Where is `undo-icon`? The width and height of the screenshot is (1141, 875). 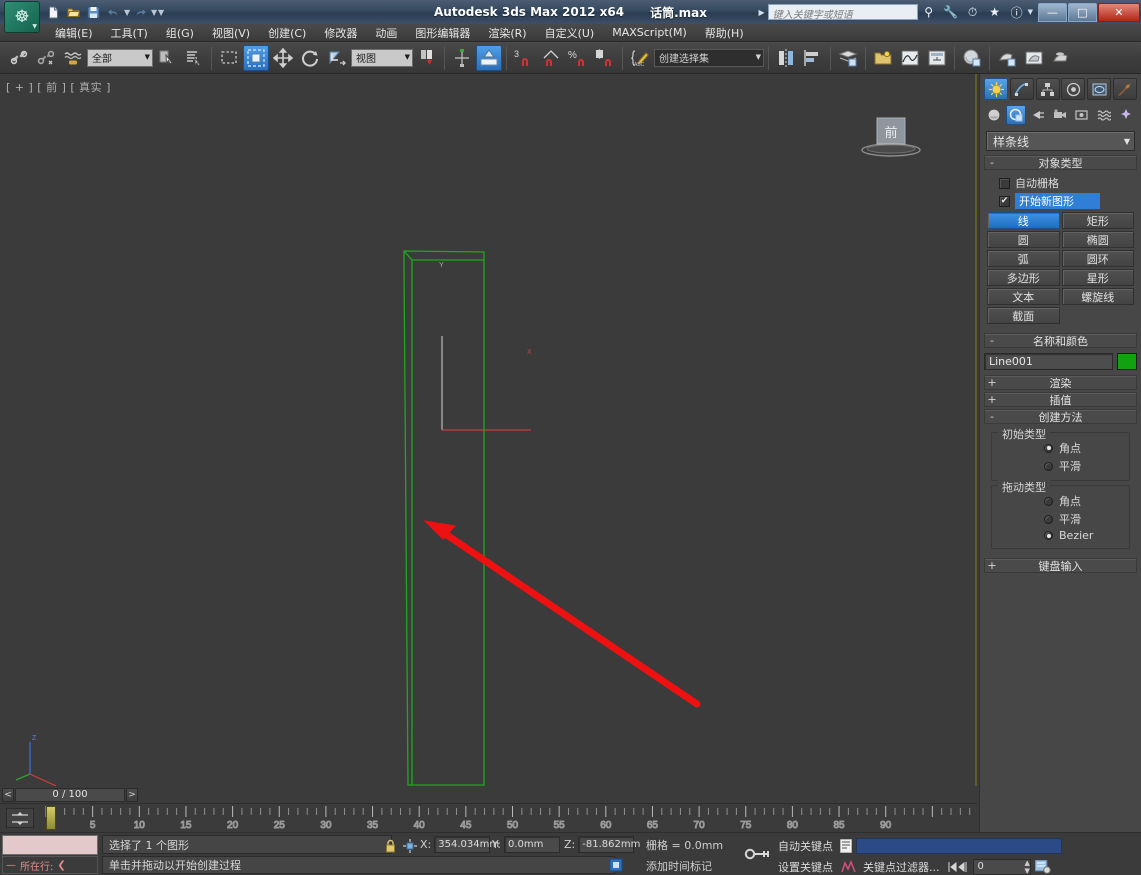 undo-icon is located at coordinates (113, 12).